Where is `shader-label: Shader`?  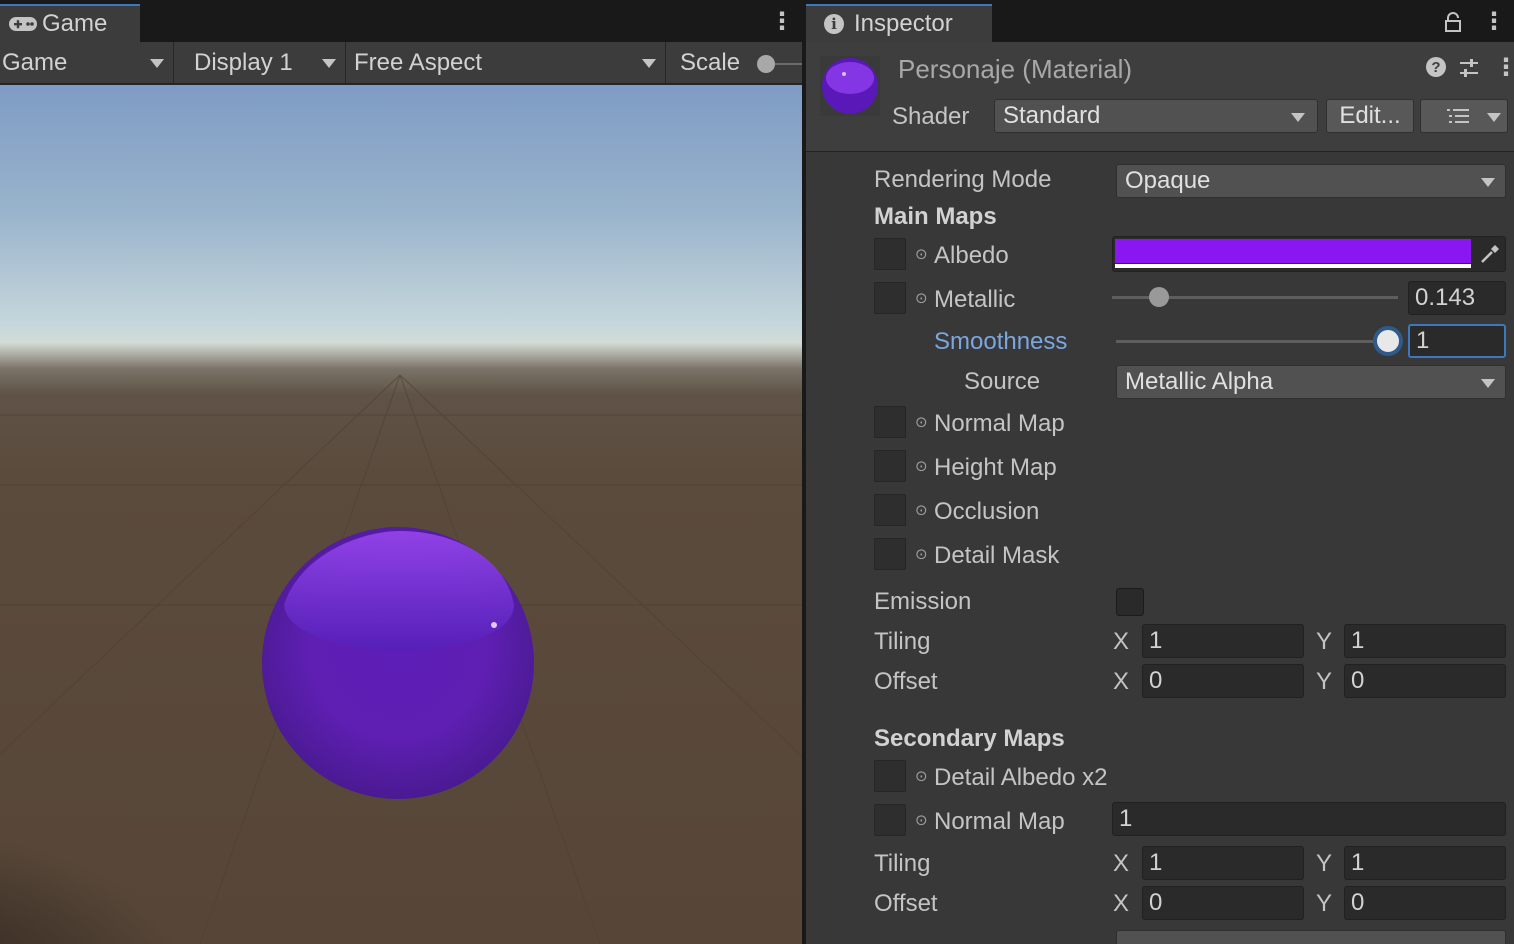 shader-label: Shader is located at coordinates (931, 116).